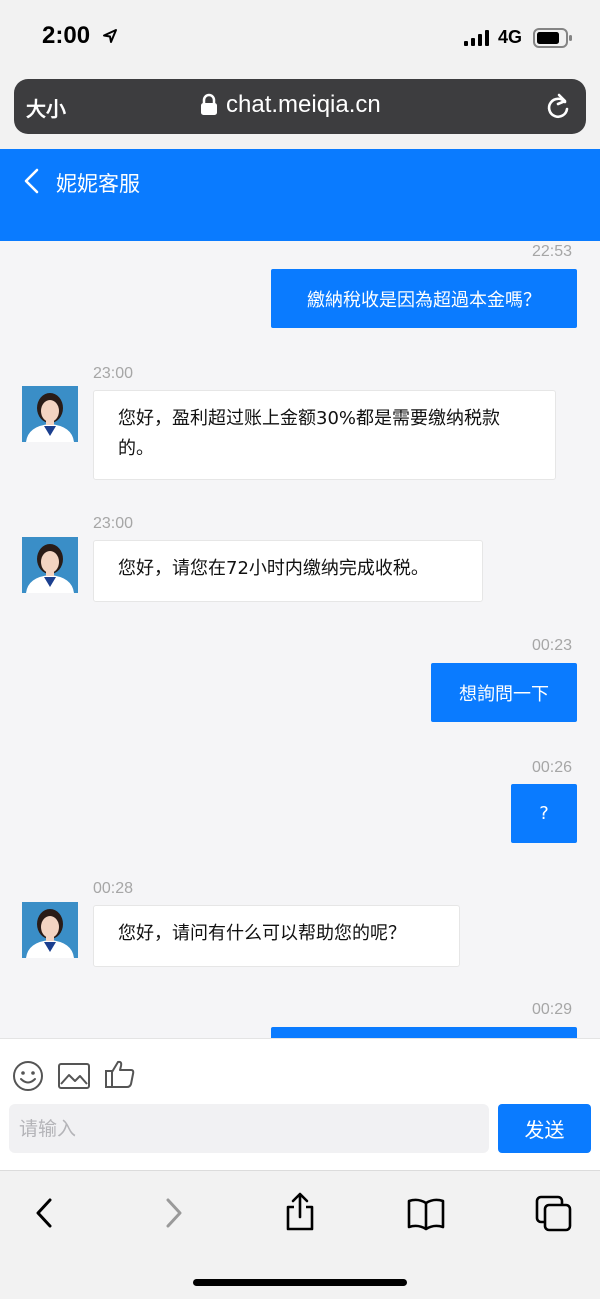 This screenshot has height=1299, width=600. Describe the element at coordinates (300, 1212) in the screenshot. I see `share-icon` at that location.